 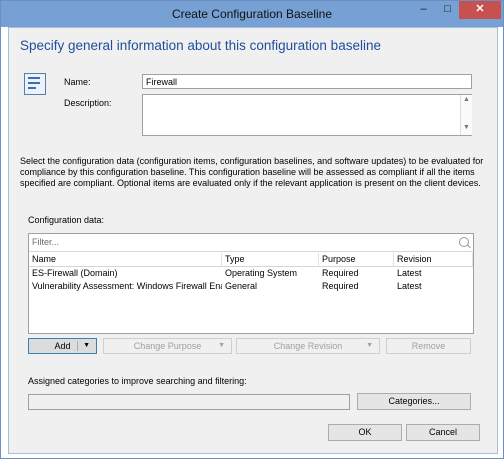 I want to click on column-header-type: Type, so click(x=270, y=259).